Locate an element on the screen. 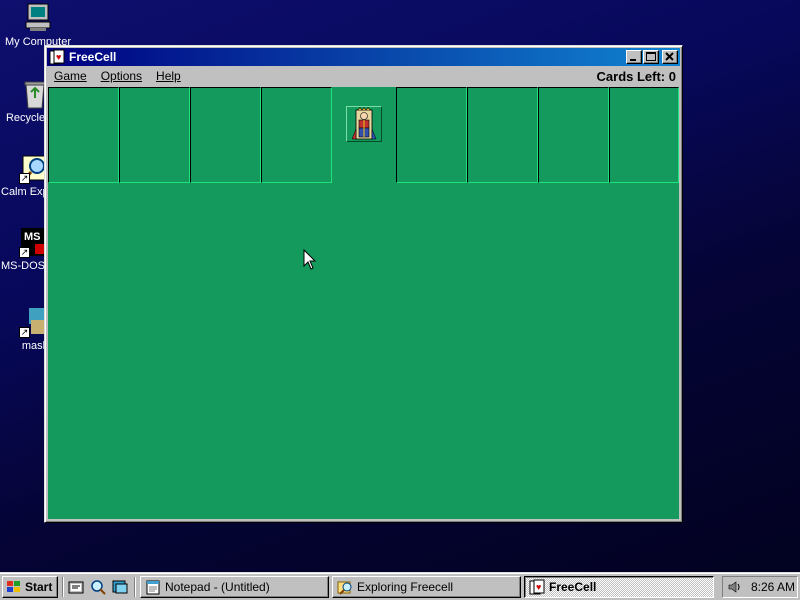 This screenshot has height=600, width=800. minimize-icon is located at coordinates (633, 60).